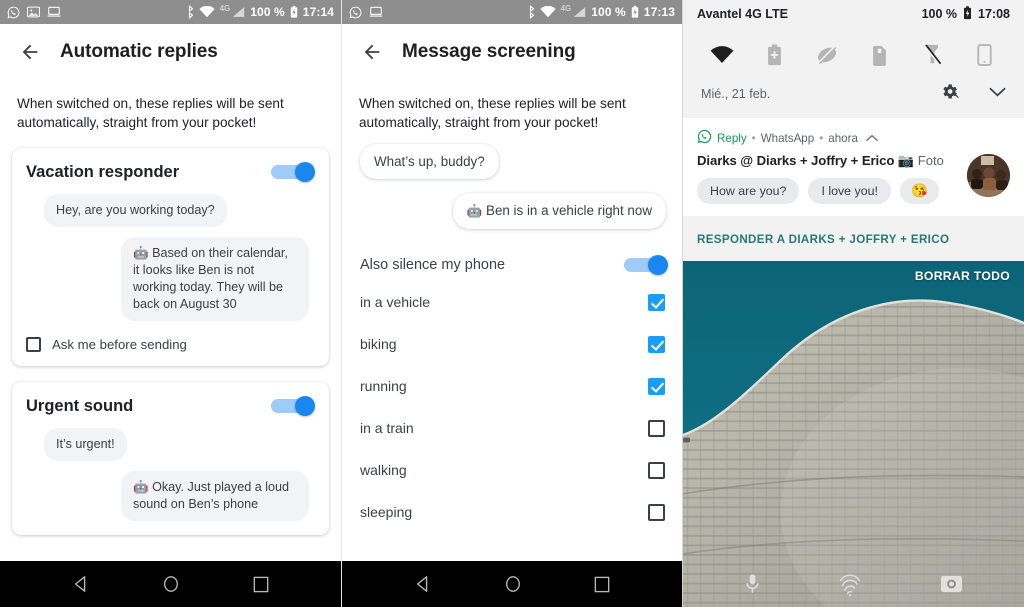  What do you see at coordinates (474, 211) in the screenshot?
I see `robot-icon: 🤖` at bounding box center [474, 211].